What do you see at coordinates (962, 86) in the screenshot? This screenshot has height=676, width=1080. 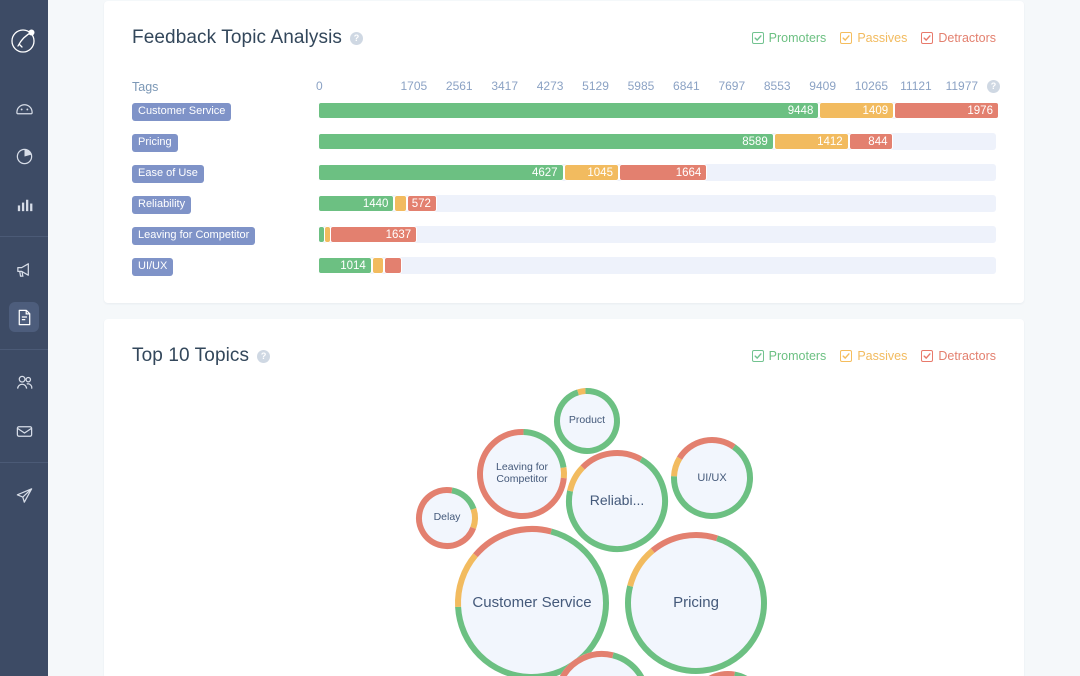 I see `axis-tick: 11977` at bounding box center [962, 86].